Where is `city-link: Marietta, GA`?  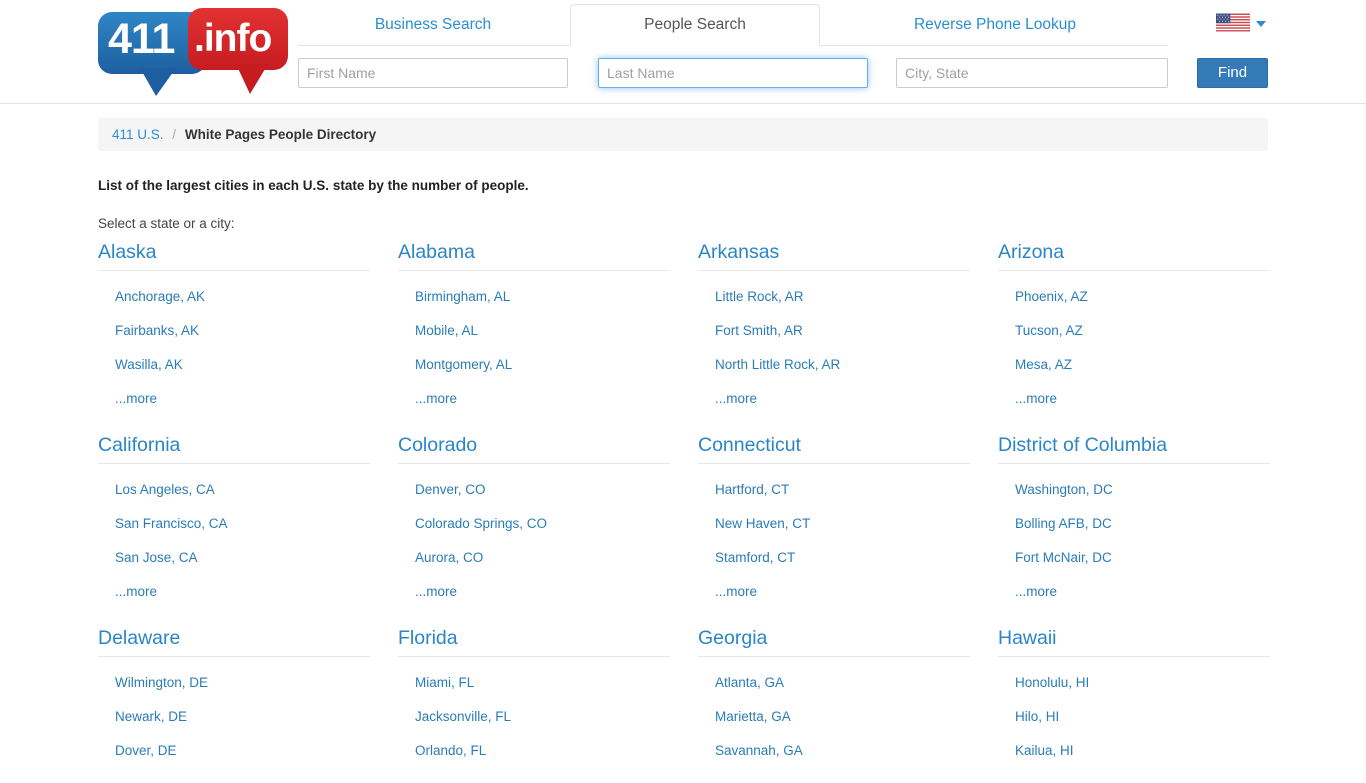
city-link: Marietta, GA is located at coordinates (842, 717).